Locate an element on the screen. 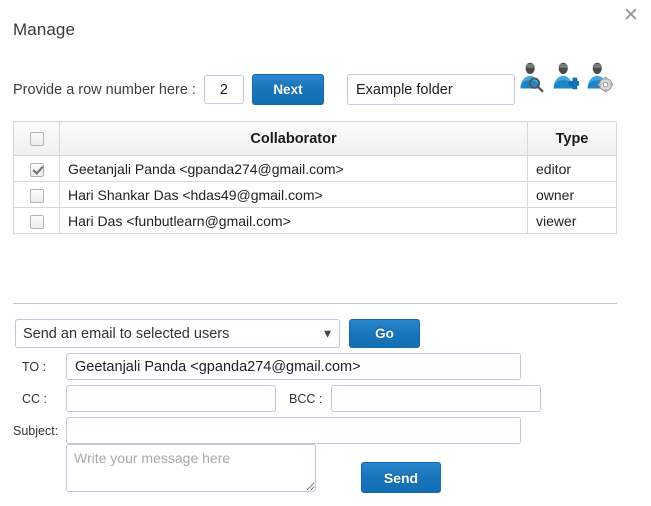  type-header: Type is located at coordinates (572, 138).